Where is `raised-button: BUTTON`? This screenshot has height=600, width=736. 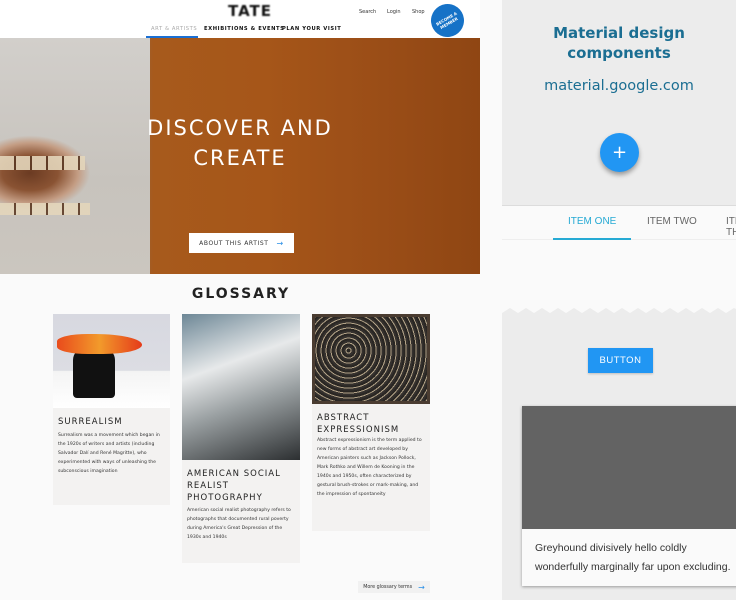
raised-button: BUTTON is located at coordinates (620, 360).